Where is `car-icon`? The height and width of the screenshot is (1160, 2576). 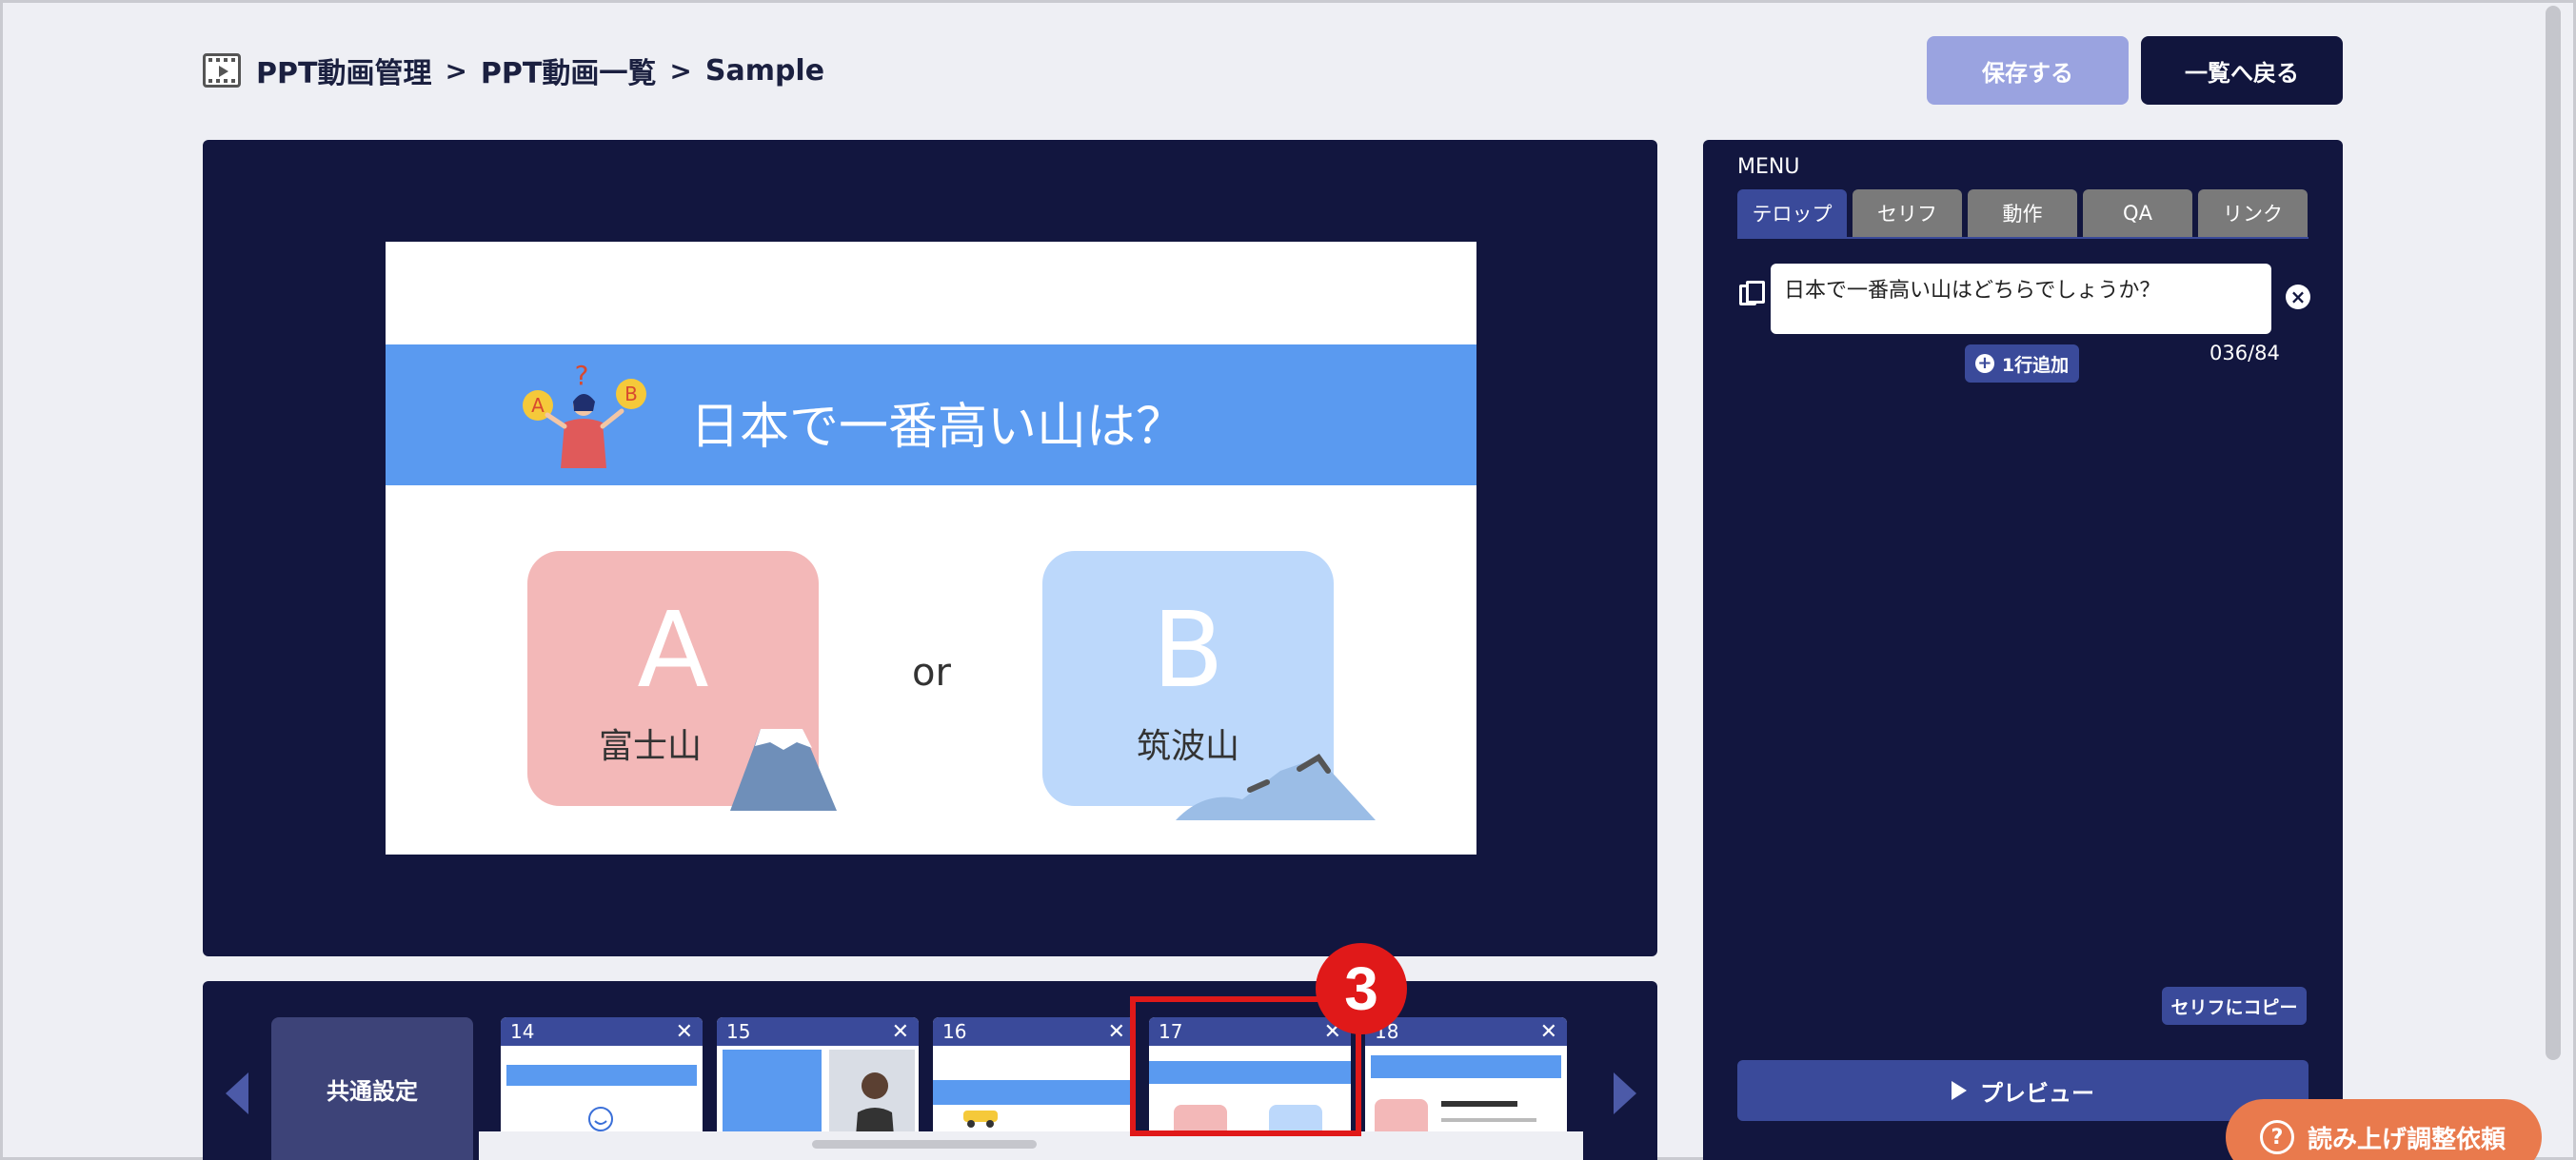 car-icon is located at coordinates (980, 1119).